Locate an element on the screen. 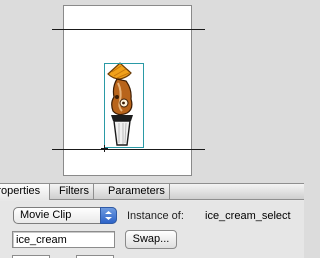  tab-filters-label: Filters is located at coordinates (74, 191).